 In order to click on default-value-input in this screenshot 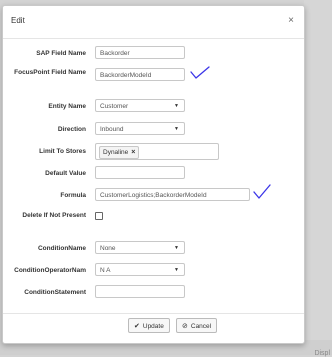, I will do `click(140, 172)`.